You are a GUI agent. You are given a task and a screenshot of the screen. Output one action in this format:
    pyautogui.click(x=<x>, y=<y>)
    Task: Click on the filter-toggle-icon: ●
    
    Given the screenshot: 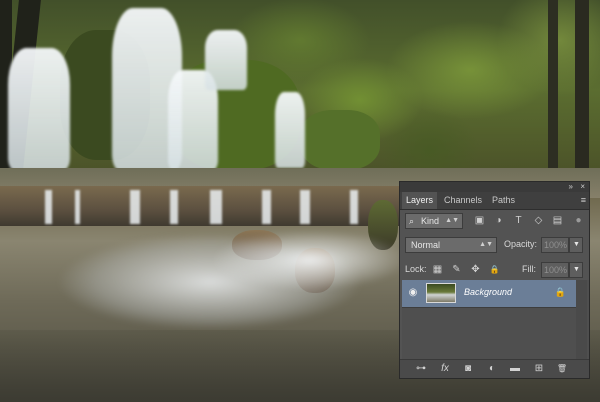 What is the action you would take?
    pyautogui.click(x=578, y=220)
    